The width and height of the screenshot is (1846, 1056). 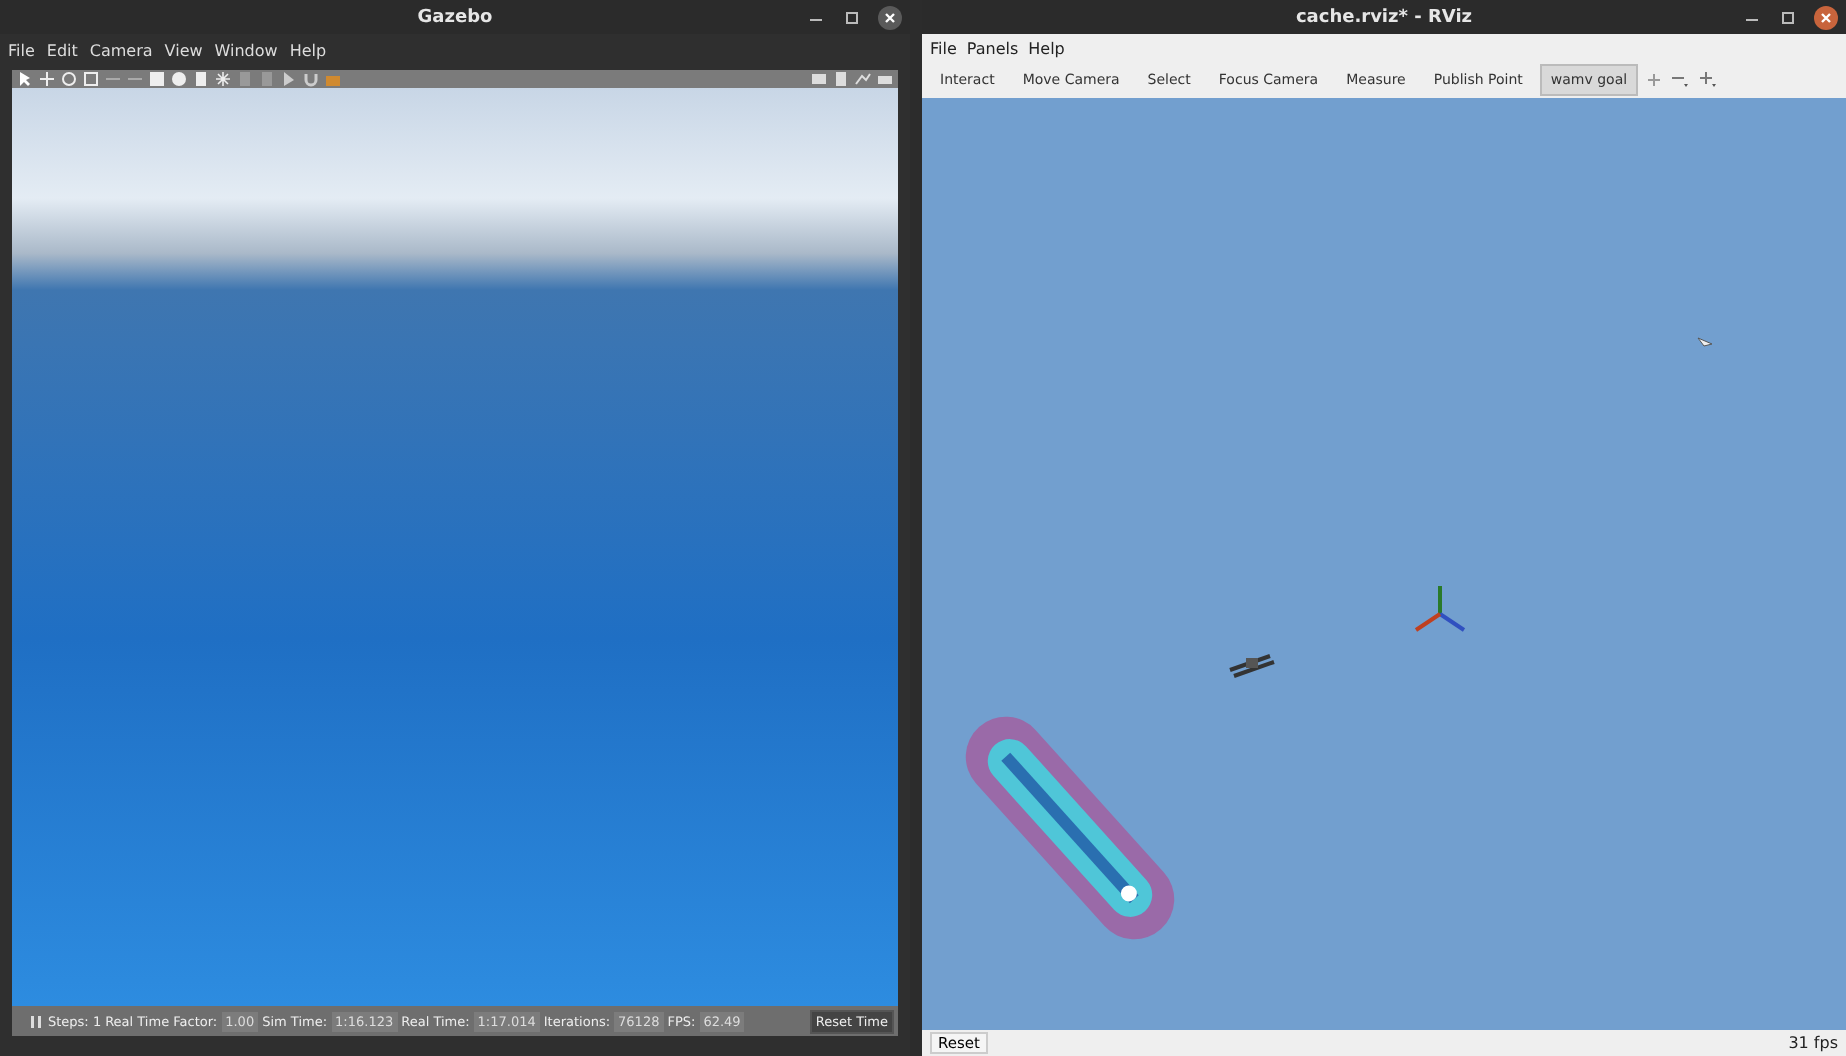 I want to click on menu-item: Window, so click(x=246, y=50).